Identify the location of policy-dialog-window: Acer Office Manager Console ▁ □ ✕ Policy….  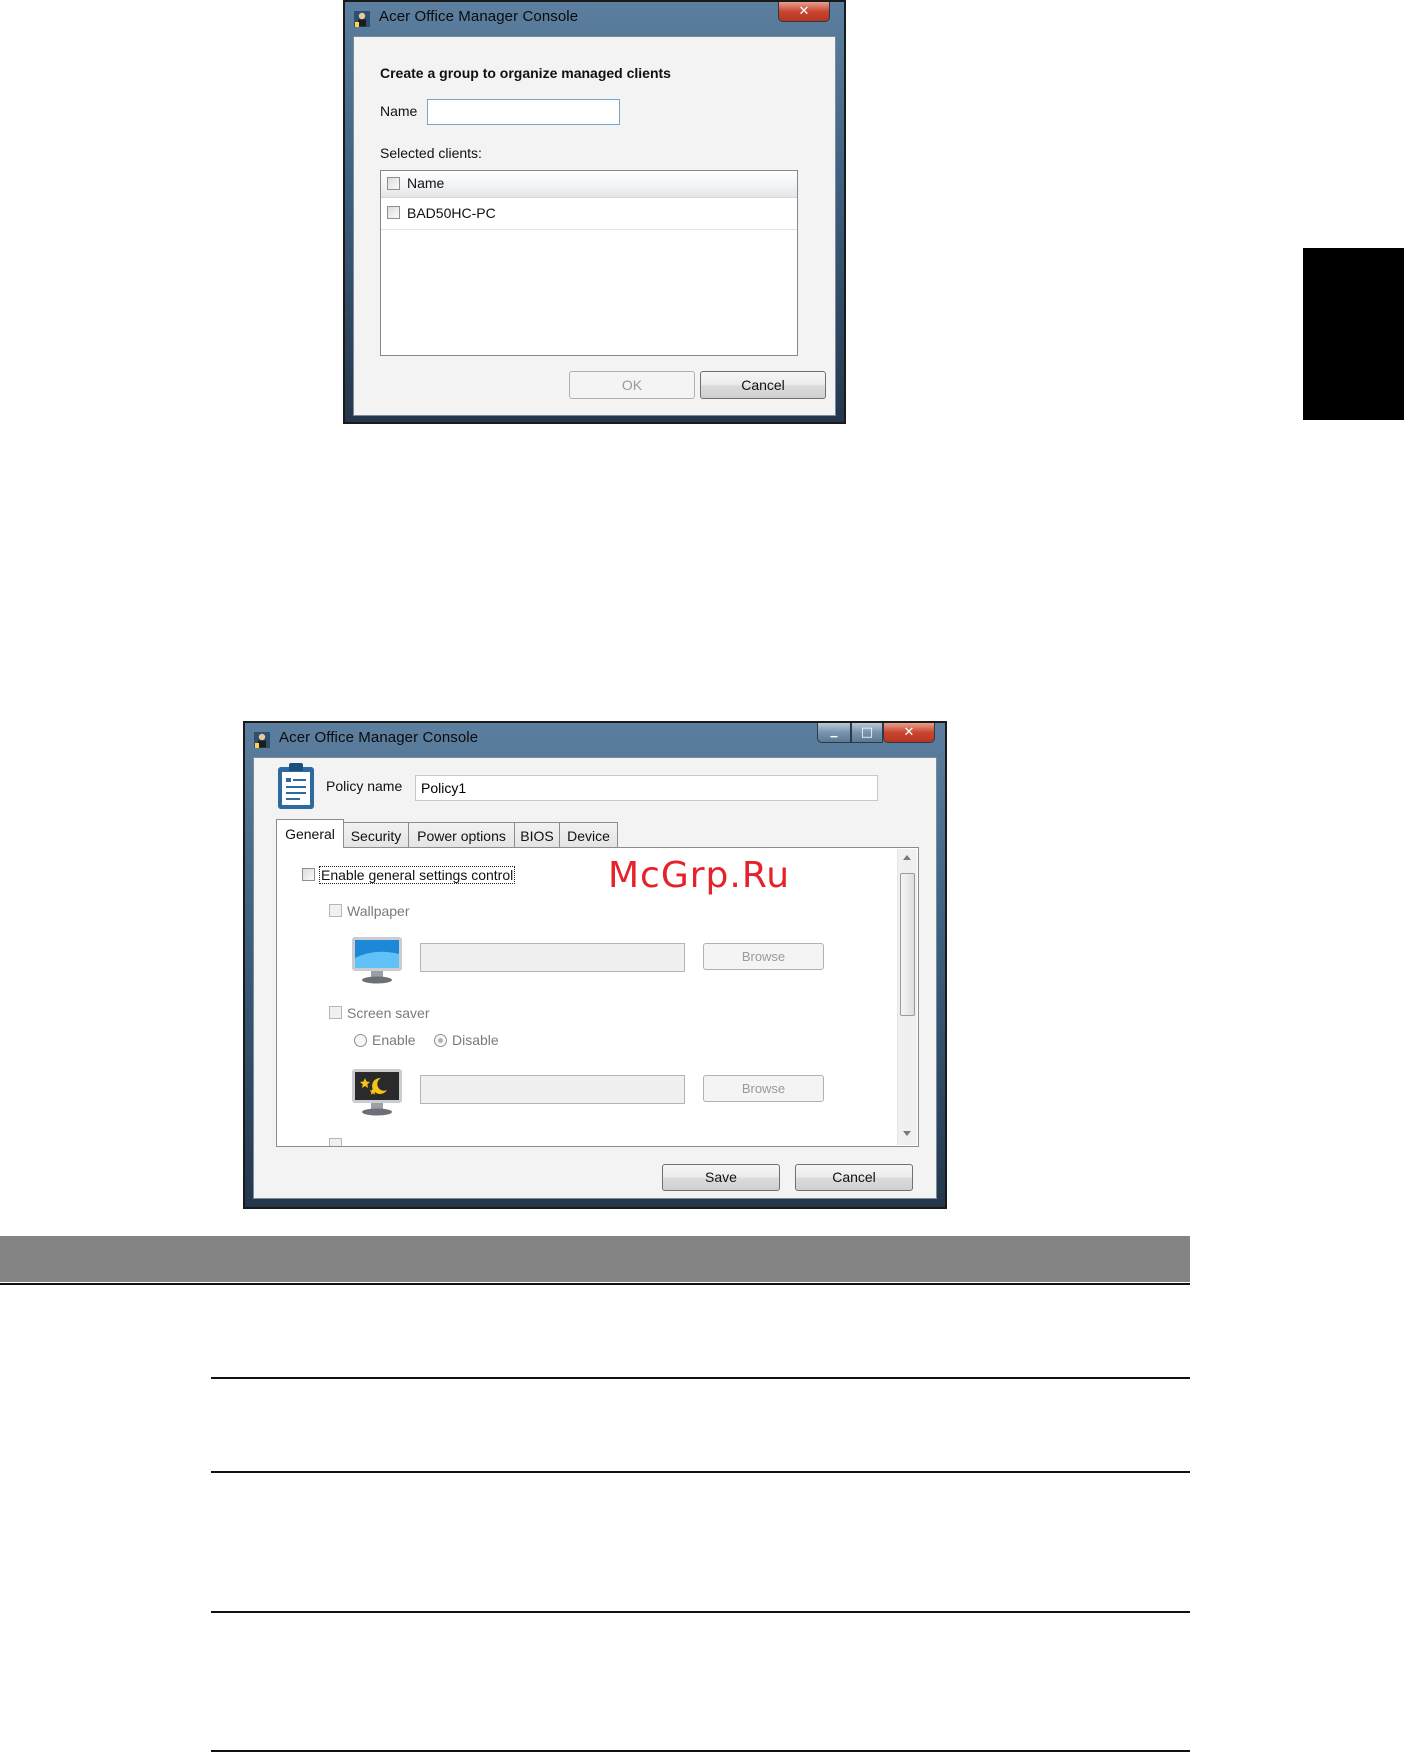
(595, 965).